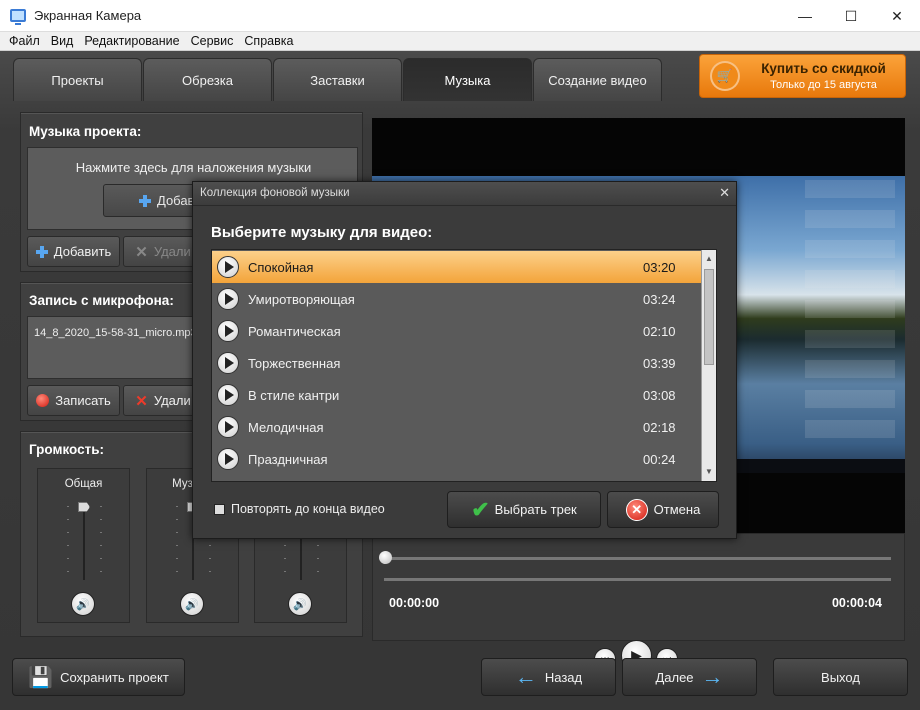 The width and height of the screenshot is (920, 710). I want to click on delete-mic-button: ✕ Удали, so click(163, 400).